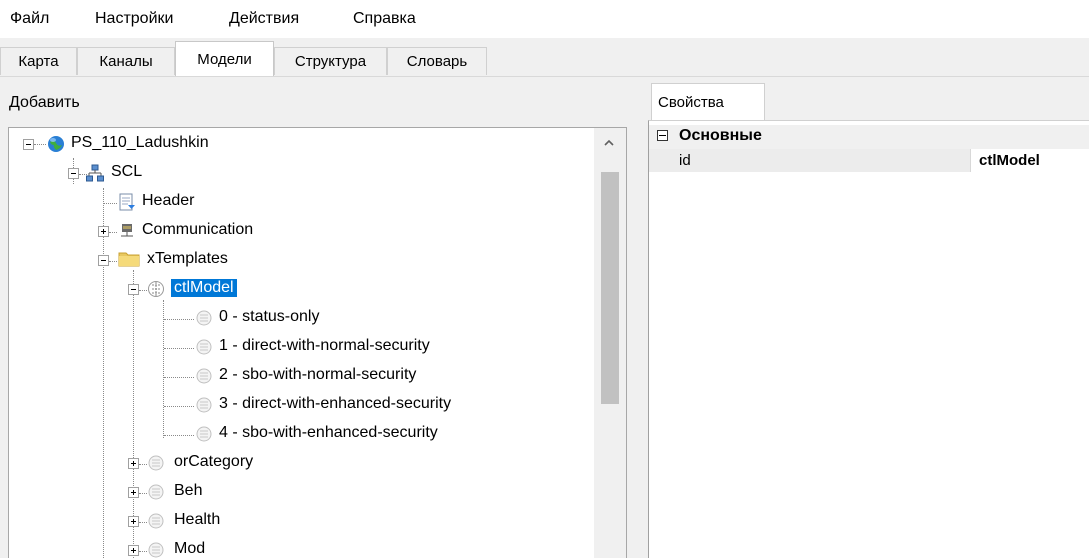 The width and height of the screenshot is (1089, 558). What do you see at coordinates (299, 260) in the screenshot?
I see `tree-node-templates: xTemplates` at bounding box center [299, 260].